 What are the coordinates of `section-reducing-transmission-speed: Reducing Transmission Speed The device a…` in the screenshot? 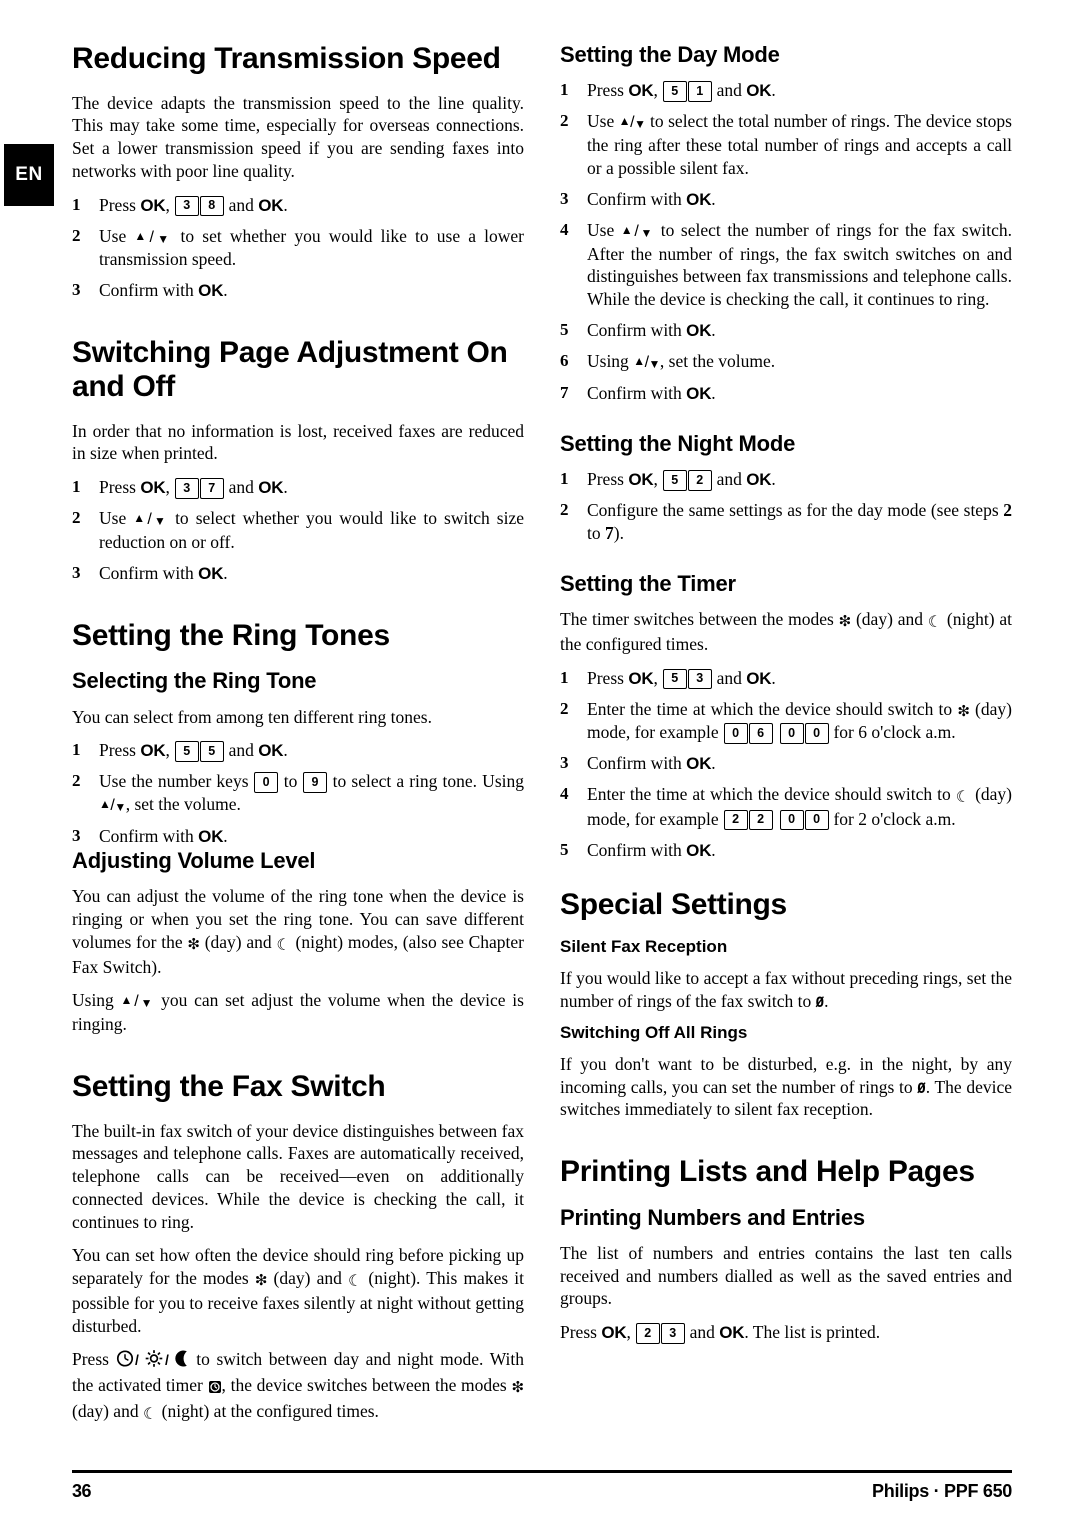 It's located at (298, 172).